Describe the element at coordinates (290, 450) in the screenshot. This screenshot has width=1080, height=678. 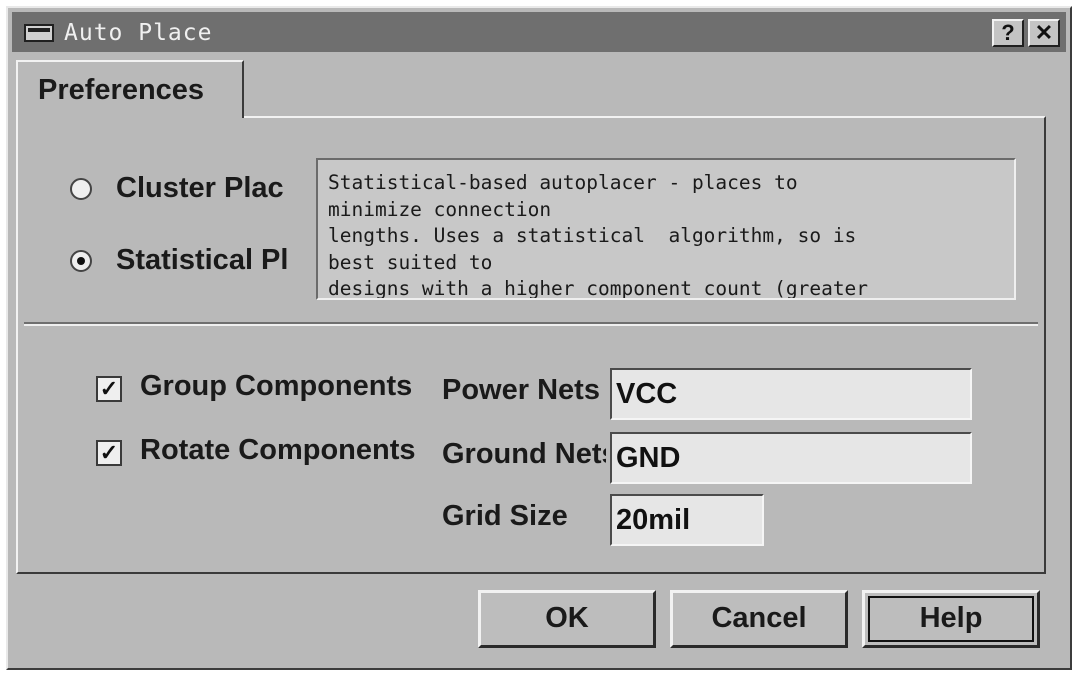
I see `rotate-components-label: Rotate Components` at that location.